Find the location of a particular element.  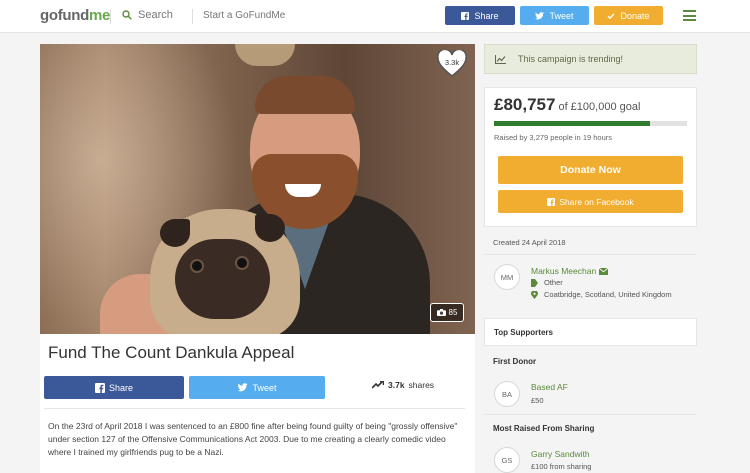

most-raised-label: Most Raised From Sharing is located at coordinates (544, 428).